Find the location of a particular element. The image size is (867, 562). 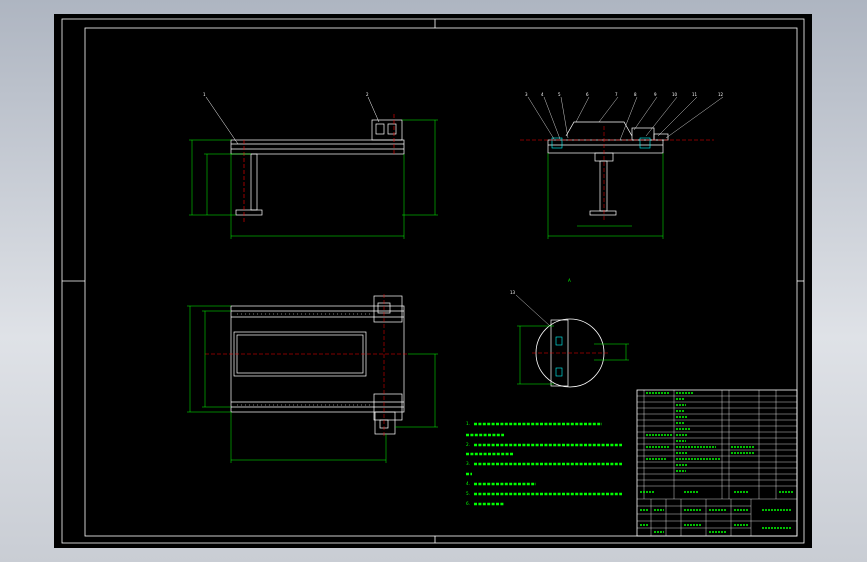

note-2: 2. is located at coordinates (468, 444).